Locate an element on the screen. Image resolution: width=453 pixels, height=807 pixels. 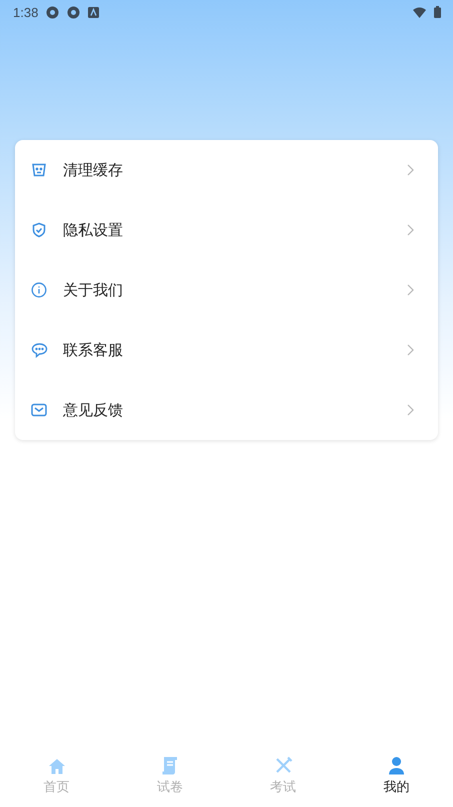
pencil-ruler-icon is located at coordinates (283, 765).